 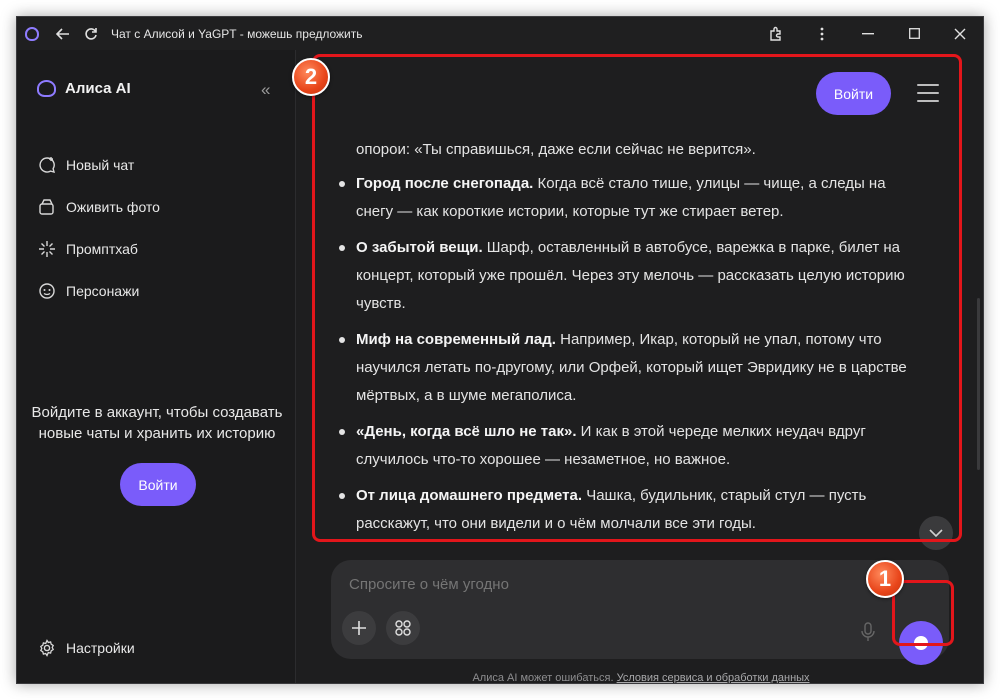 What do you see at coordinates (102, 249) in the screenshot?
I see `sidebar-item-label: Промптхаб` at bounding box center [102, 249].